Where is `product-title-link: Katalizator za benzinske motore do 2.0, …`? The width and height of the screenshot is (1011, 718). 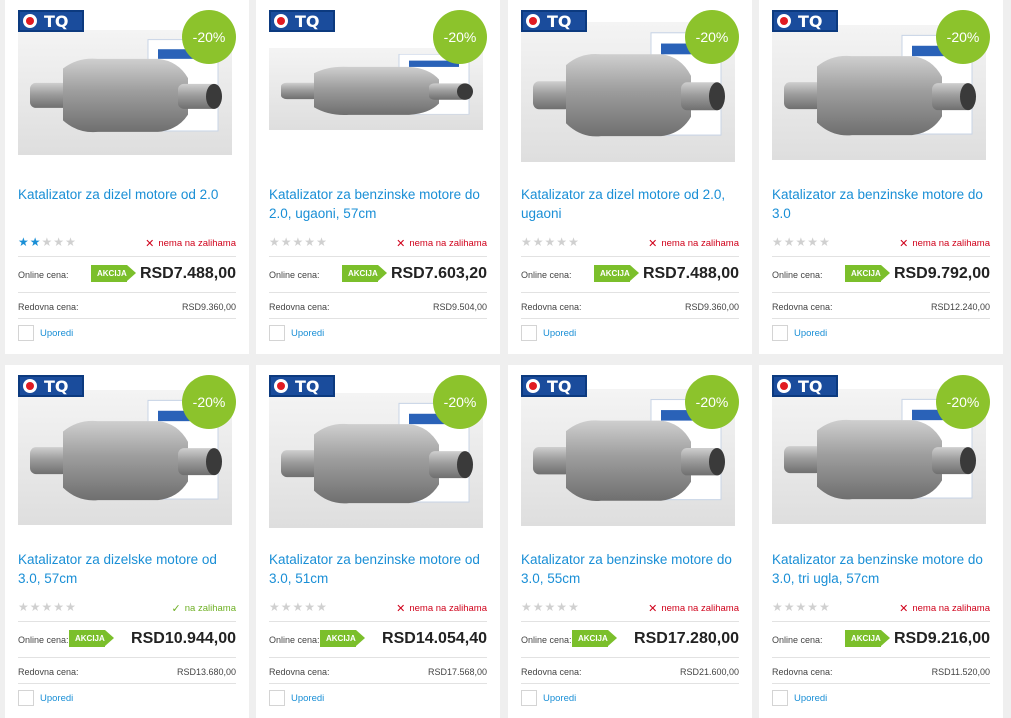 product-title-link: Katalizator za benzinske motore do 2.0, … is located at coordinates (380, 204).